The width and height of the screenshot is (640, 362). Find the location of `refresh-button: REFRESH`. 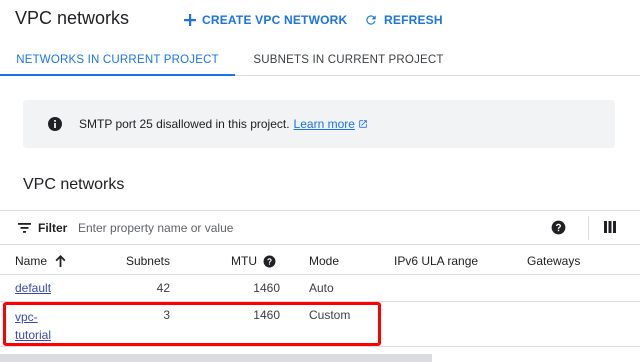

refresh-button: REFRESH is located at coordinates (403, 20).